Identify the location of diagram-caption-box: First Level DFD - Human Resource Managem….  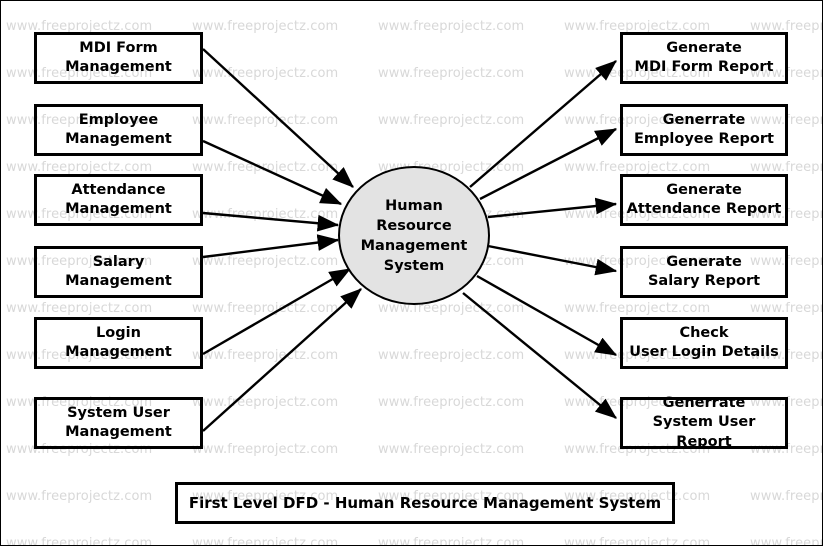
(425, 503).